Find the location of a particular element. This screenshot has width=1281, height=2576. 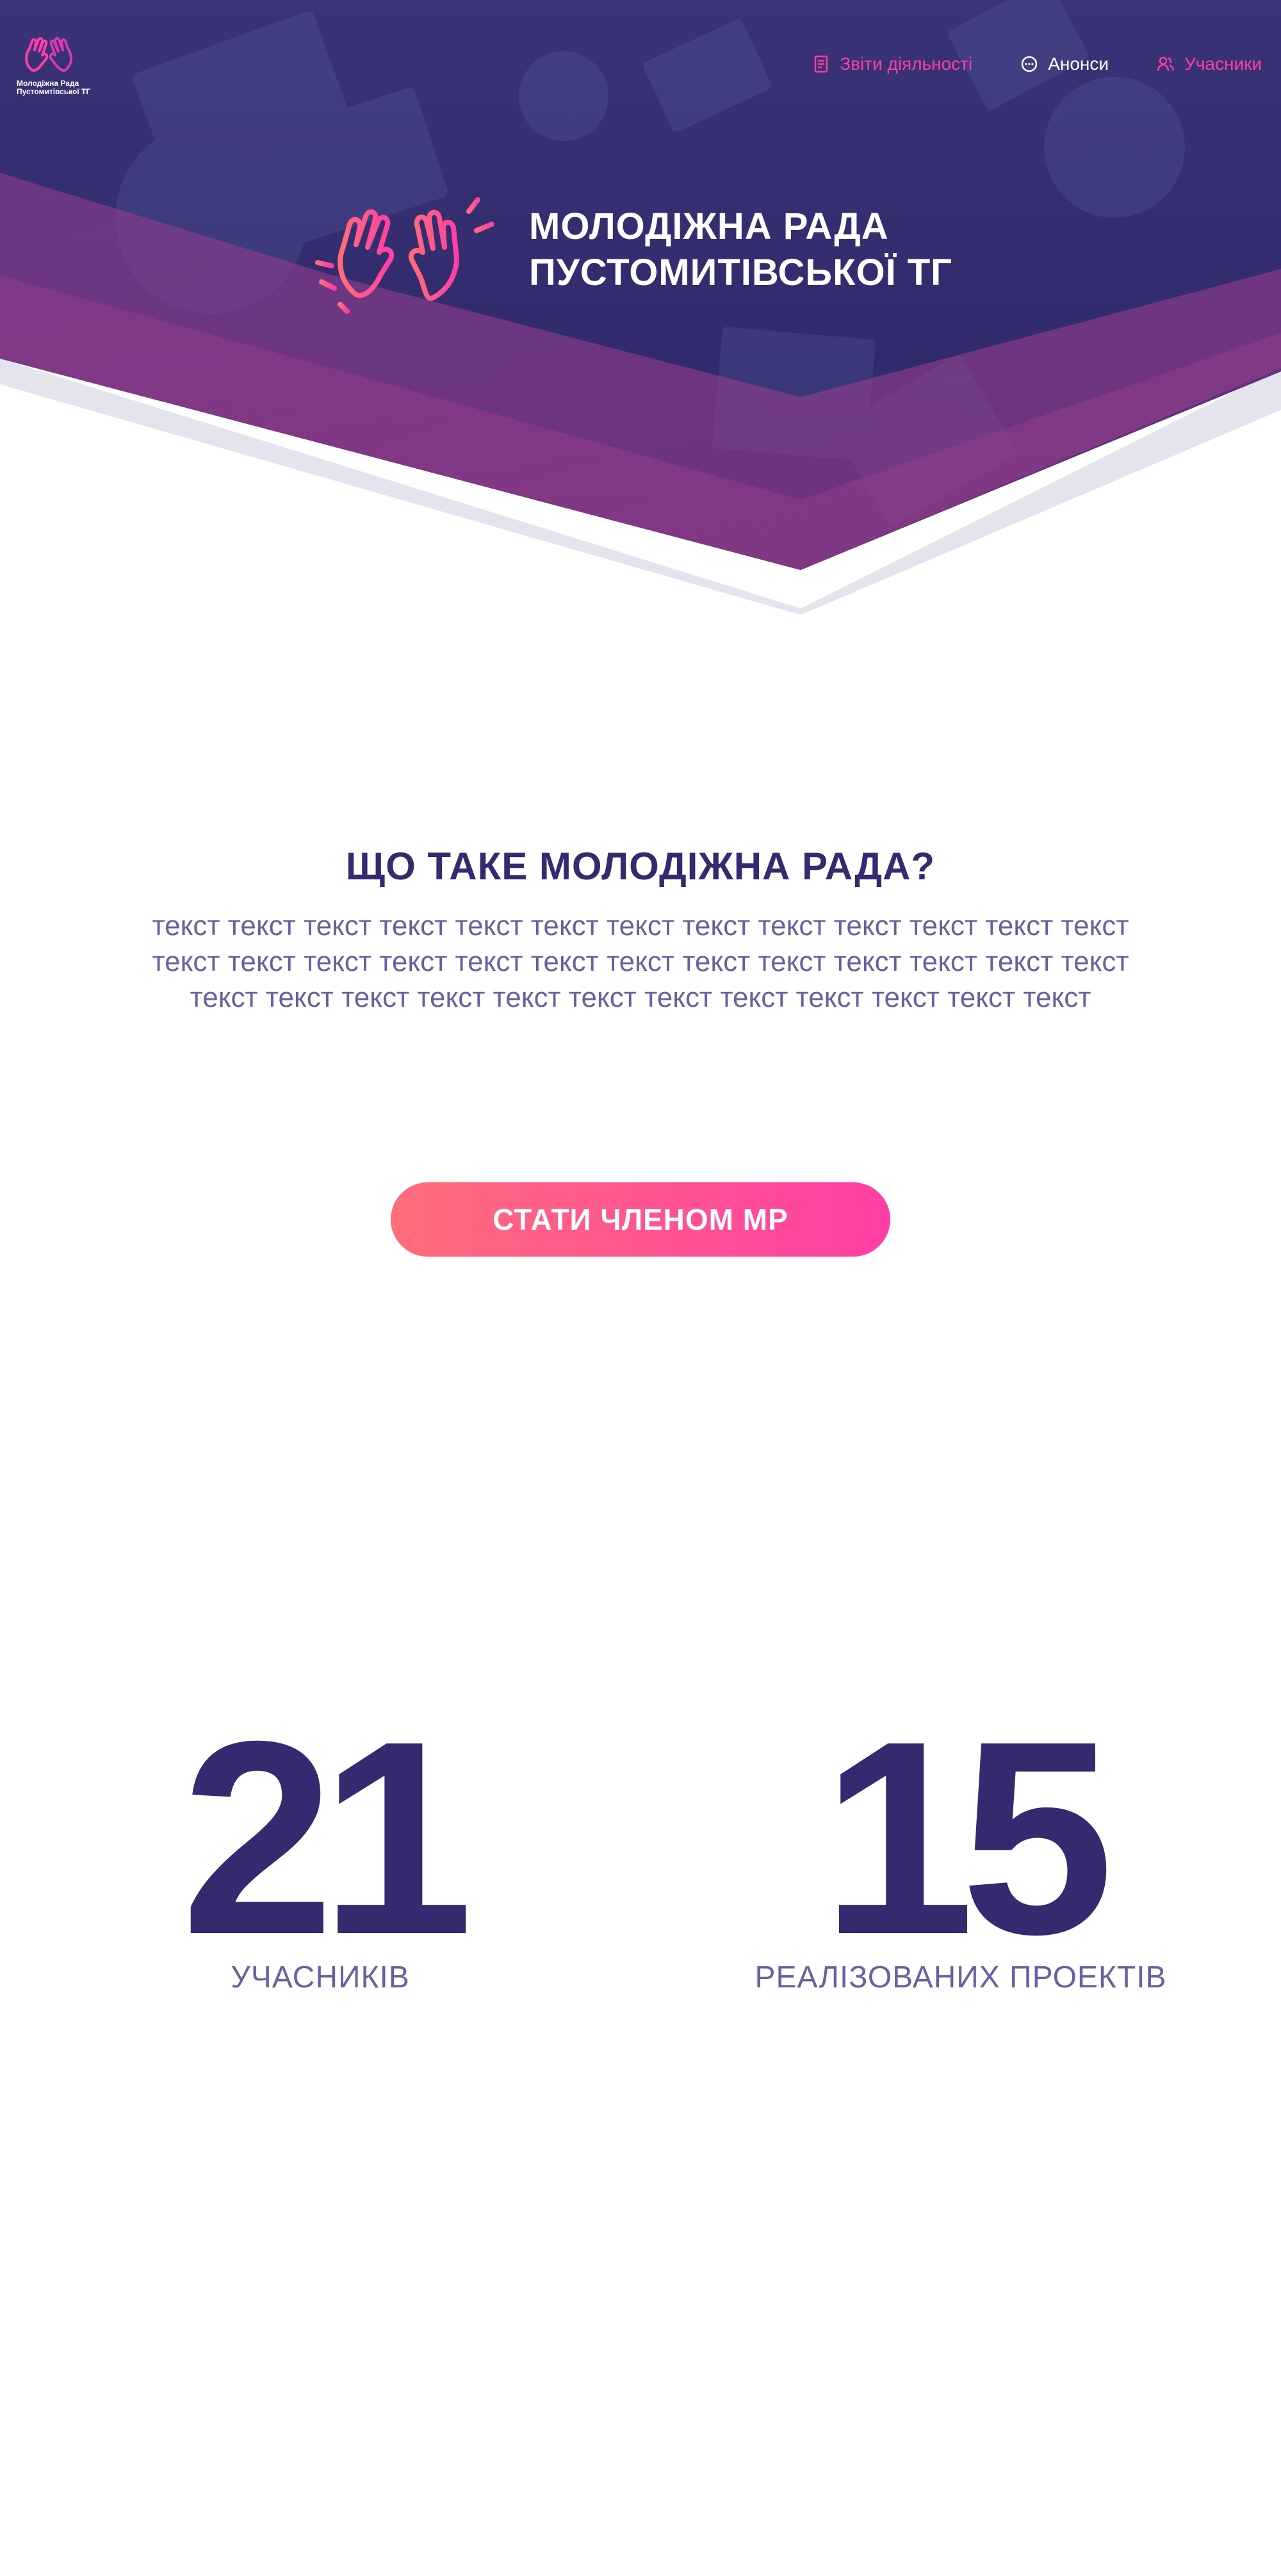

join-council-button: СТАТИ ЧЛЕНОМ МР is located at coordinates (640, 1219).